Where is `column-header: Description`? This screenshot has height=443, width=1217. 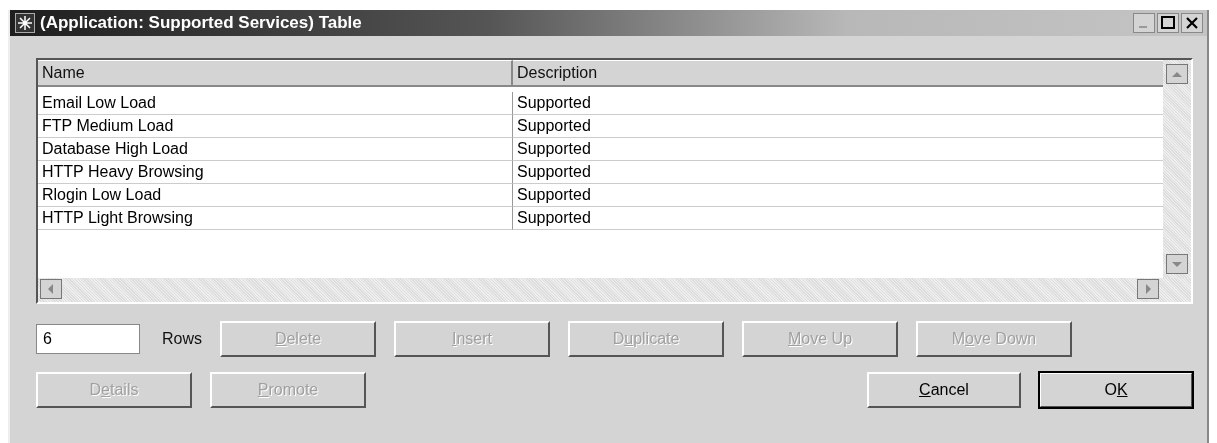
column-header: Description is located at coordinates (838, 73).